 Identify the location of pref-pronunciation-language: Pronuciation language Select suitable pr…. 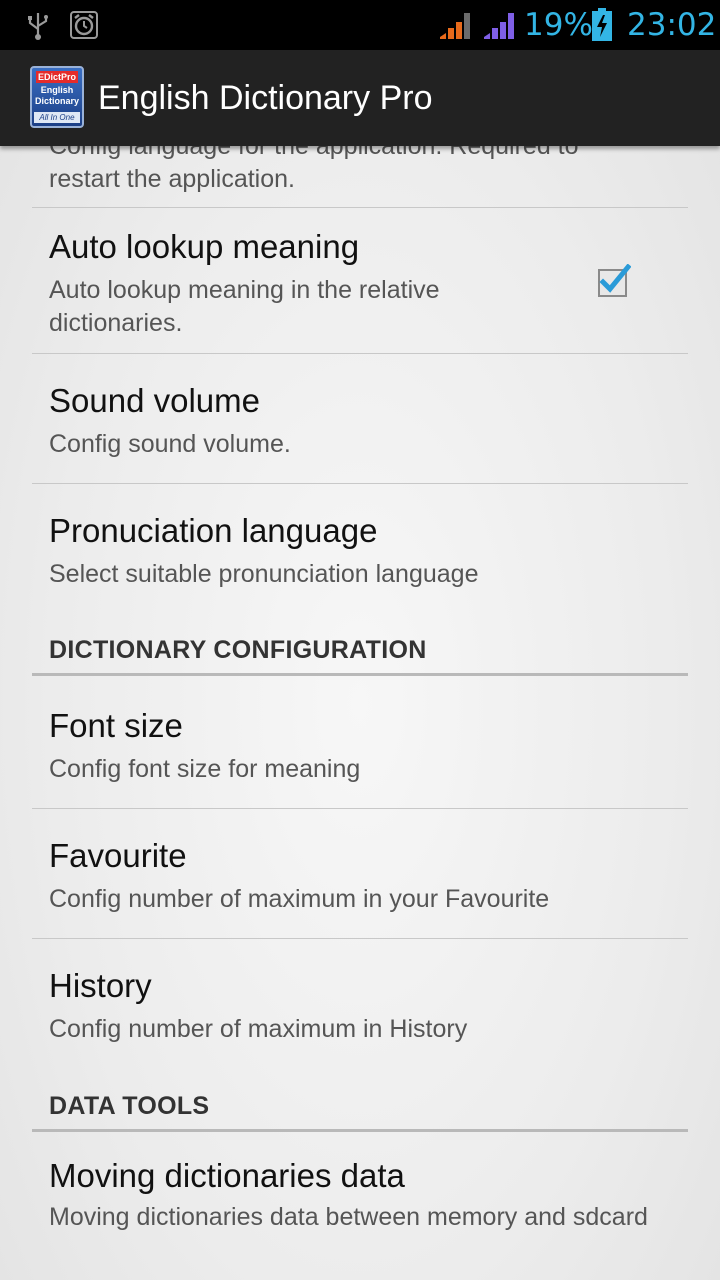
(360, 549).